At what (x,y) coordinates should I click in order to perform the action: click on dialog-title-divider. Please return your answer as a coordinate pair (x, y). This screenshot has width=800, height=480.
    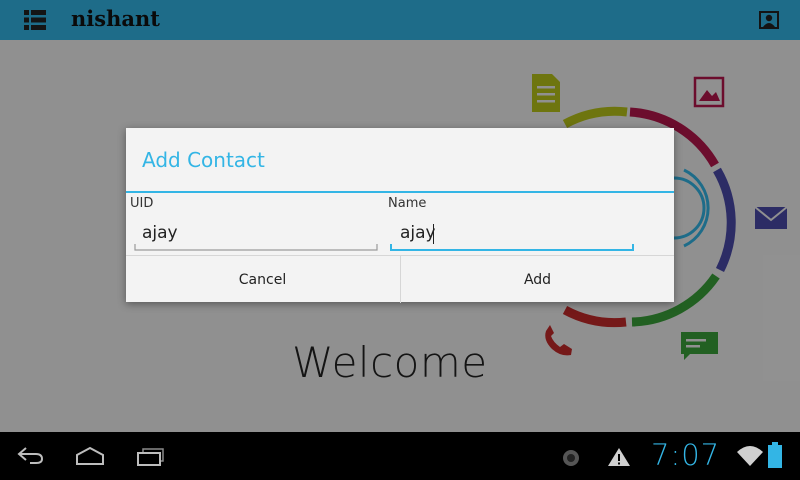
    Looking at the image, I should click on (400, 192).